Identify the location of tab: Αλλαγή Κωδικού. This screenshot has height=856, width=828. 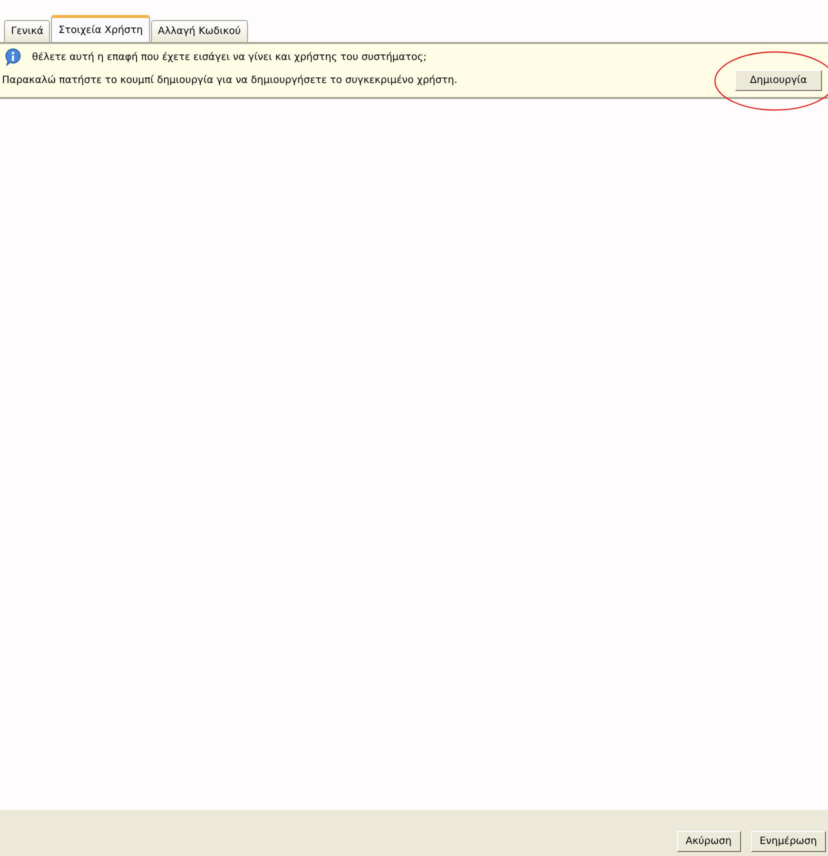
(199, 31).